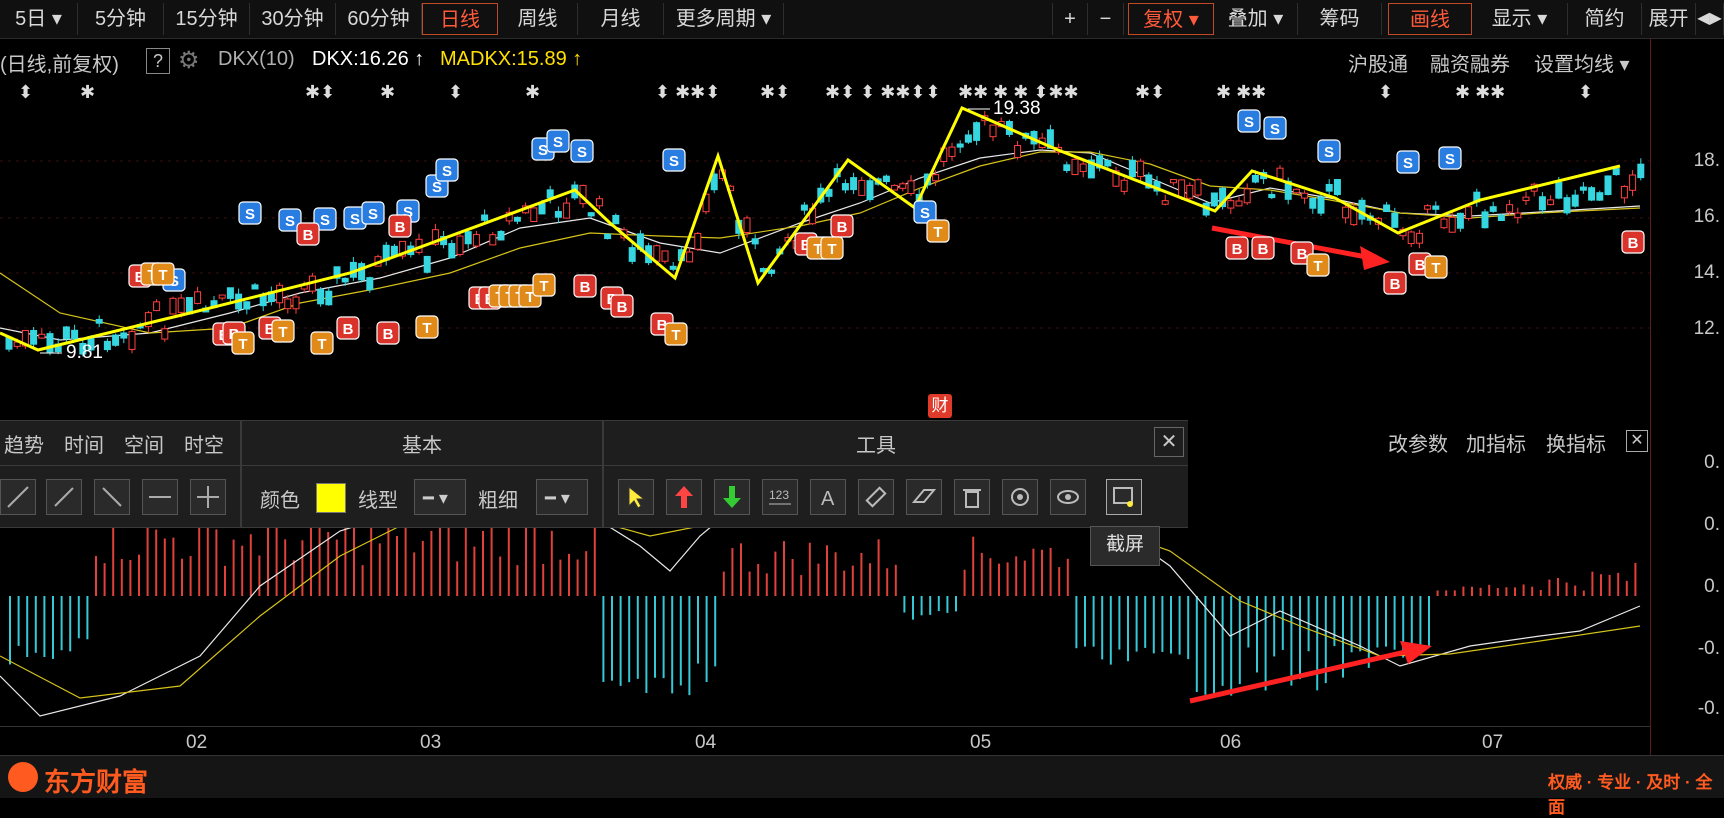 The width and height of the screenshot is (1724, 818). I want to click on line-type-select: ━ ▾, so click(440, 497).